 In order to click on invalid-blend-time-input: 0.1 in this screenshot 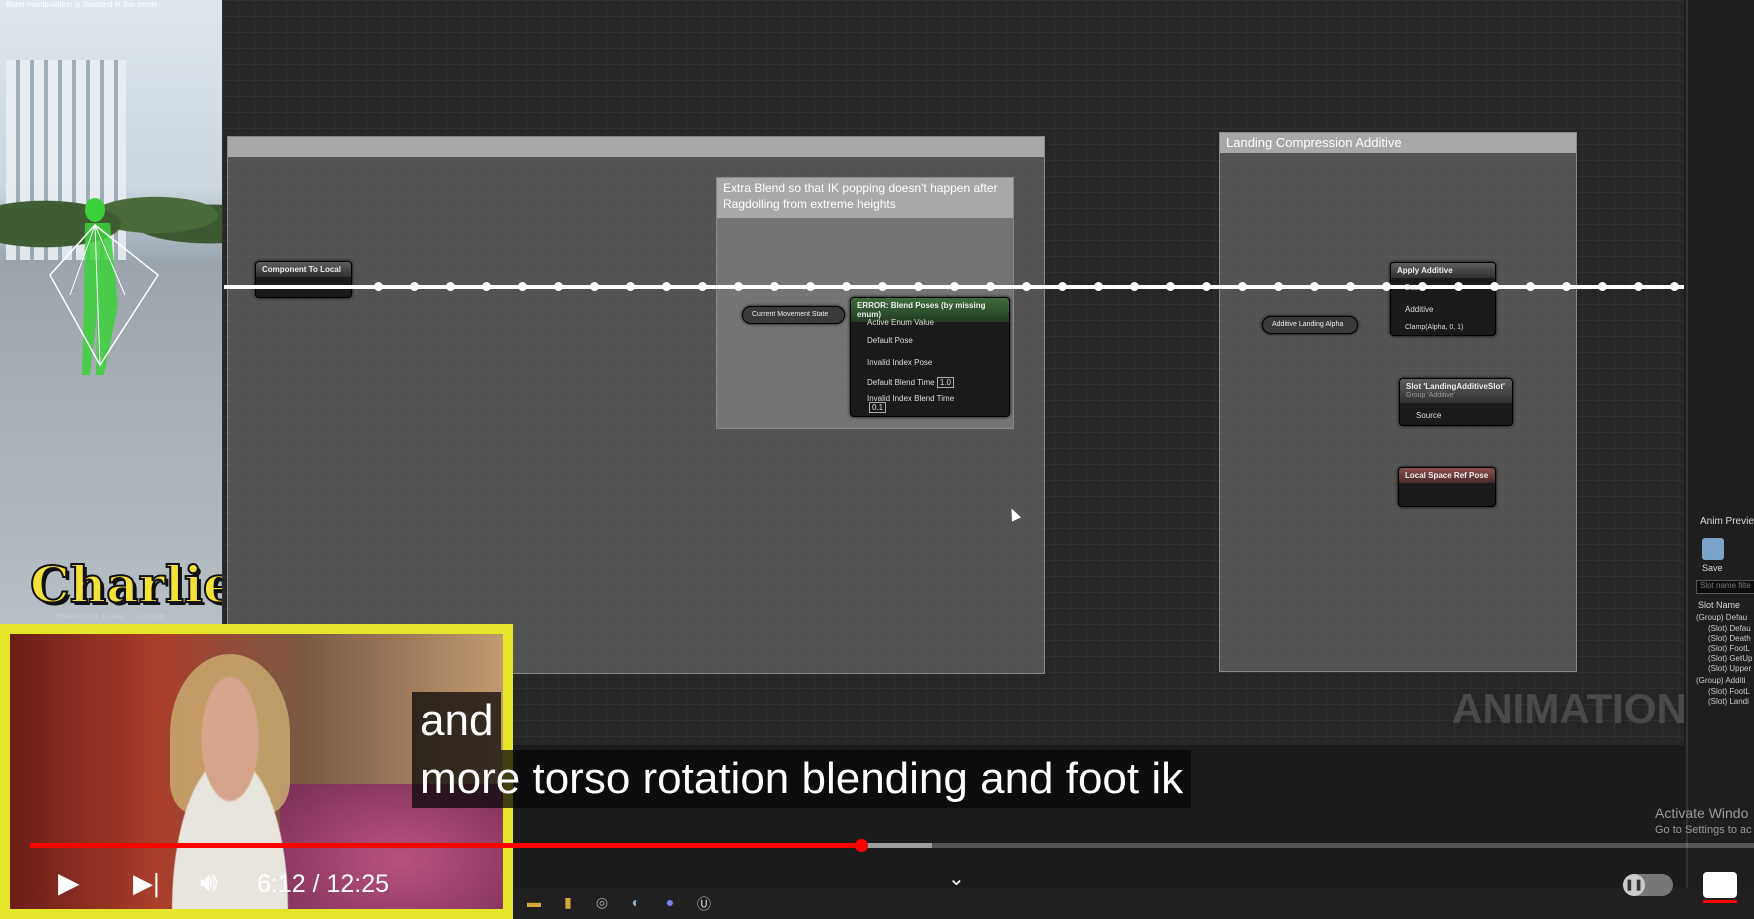, I will do `click(878, 407)`.